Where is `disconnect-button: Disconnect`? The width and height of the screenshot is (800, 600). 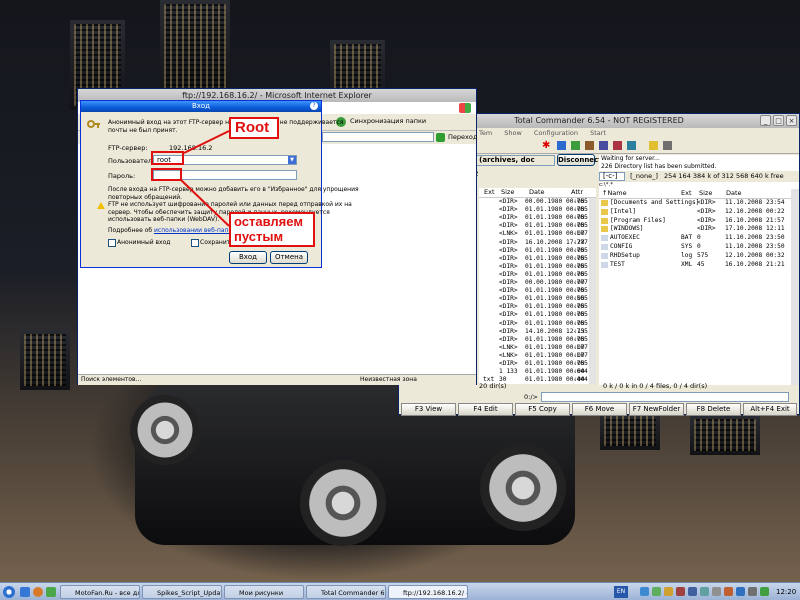
disconnect-button: Disconnect is located at coordinates (579, 160).